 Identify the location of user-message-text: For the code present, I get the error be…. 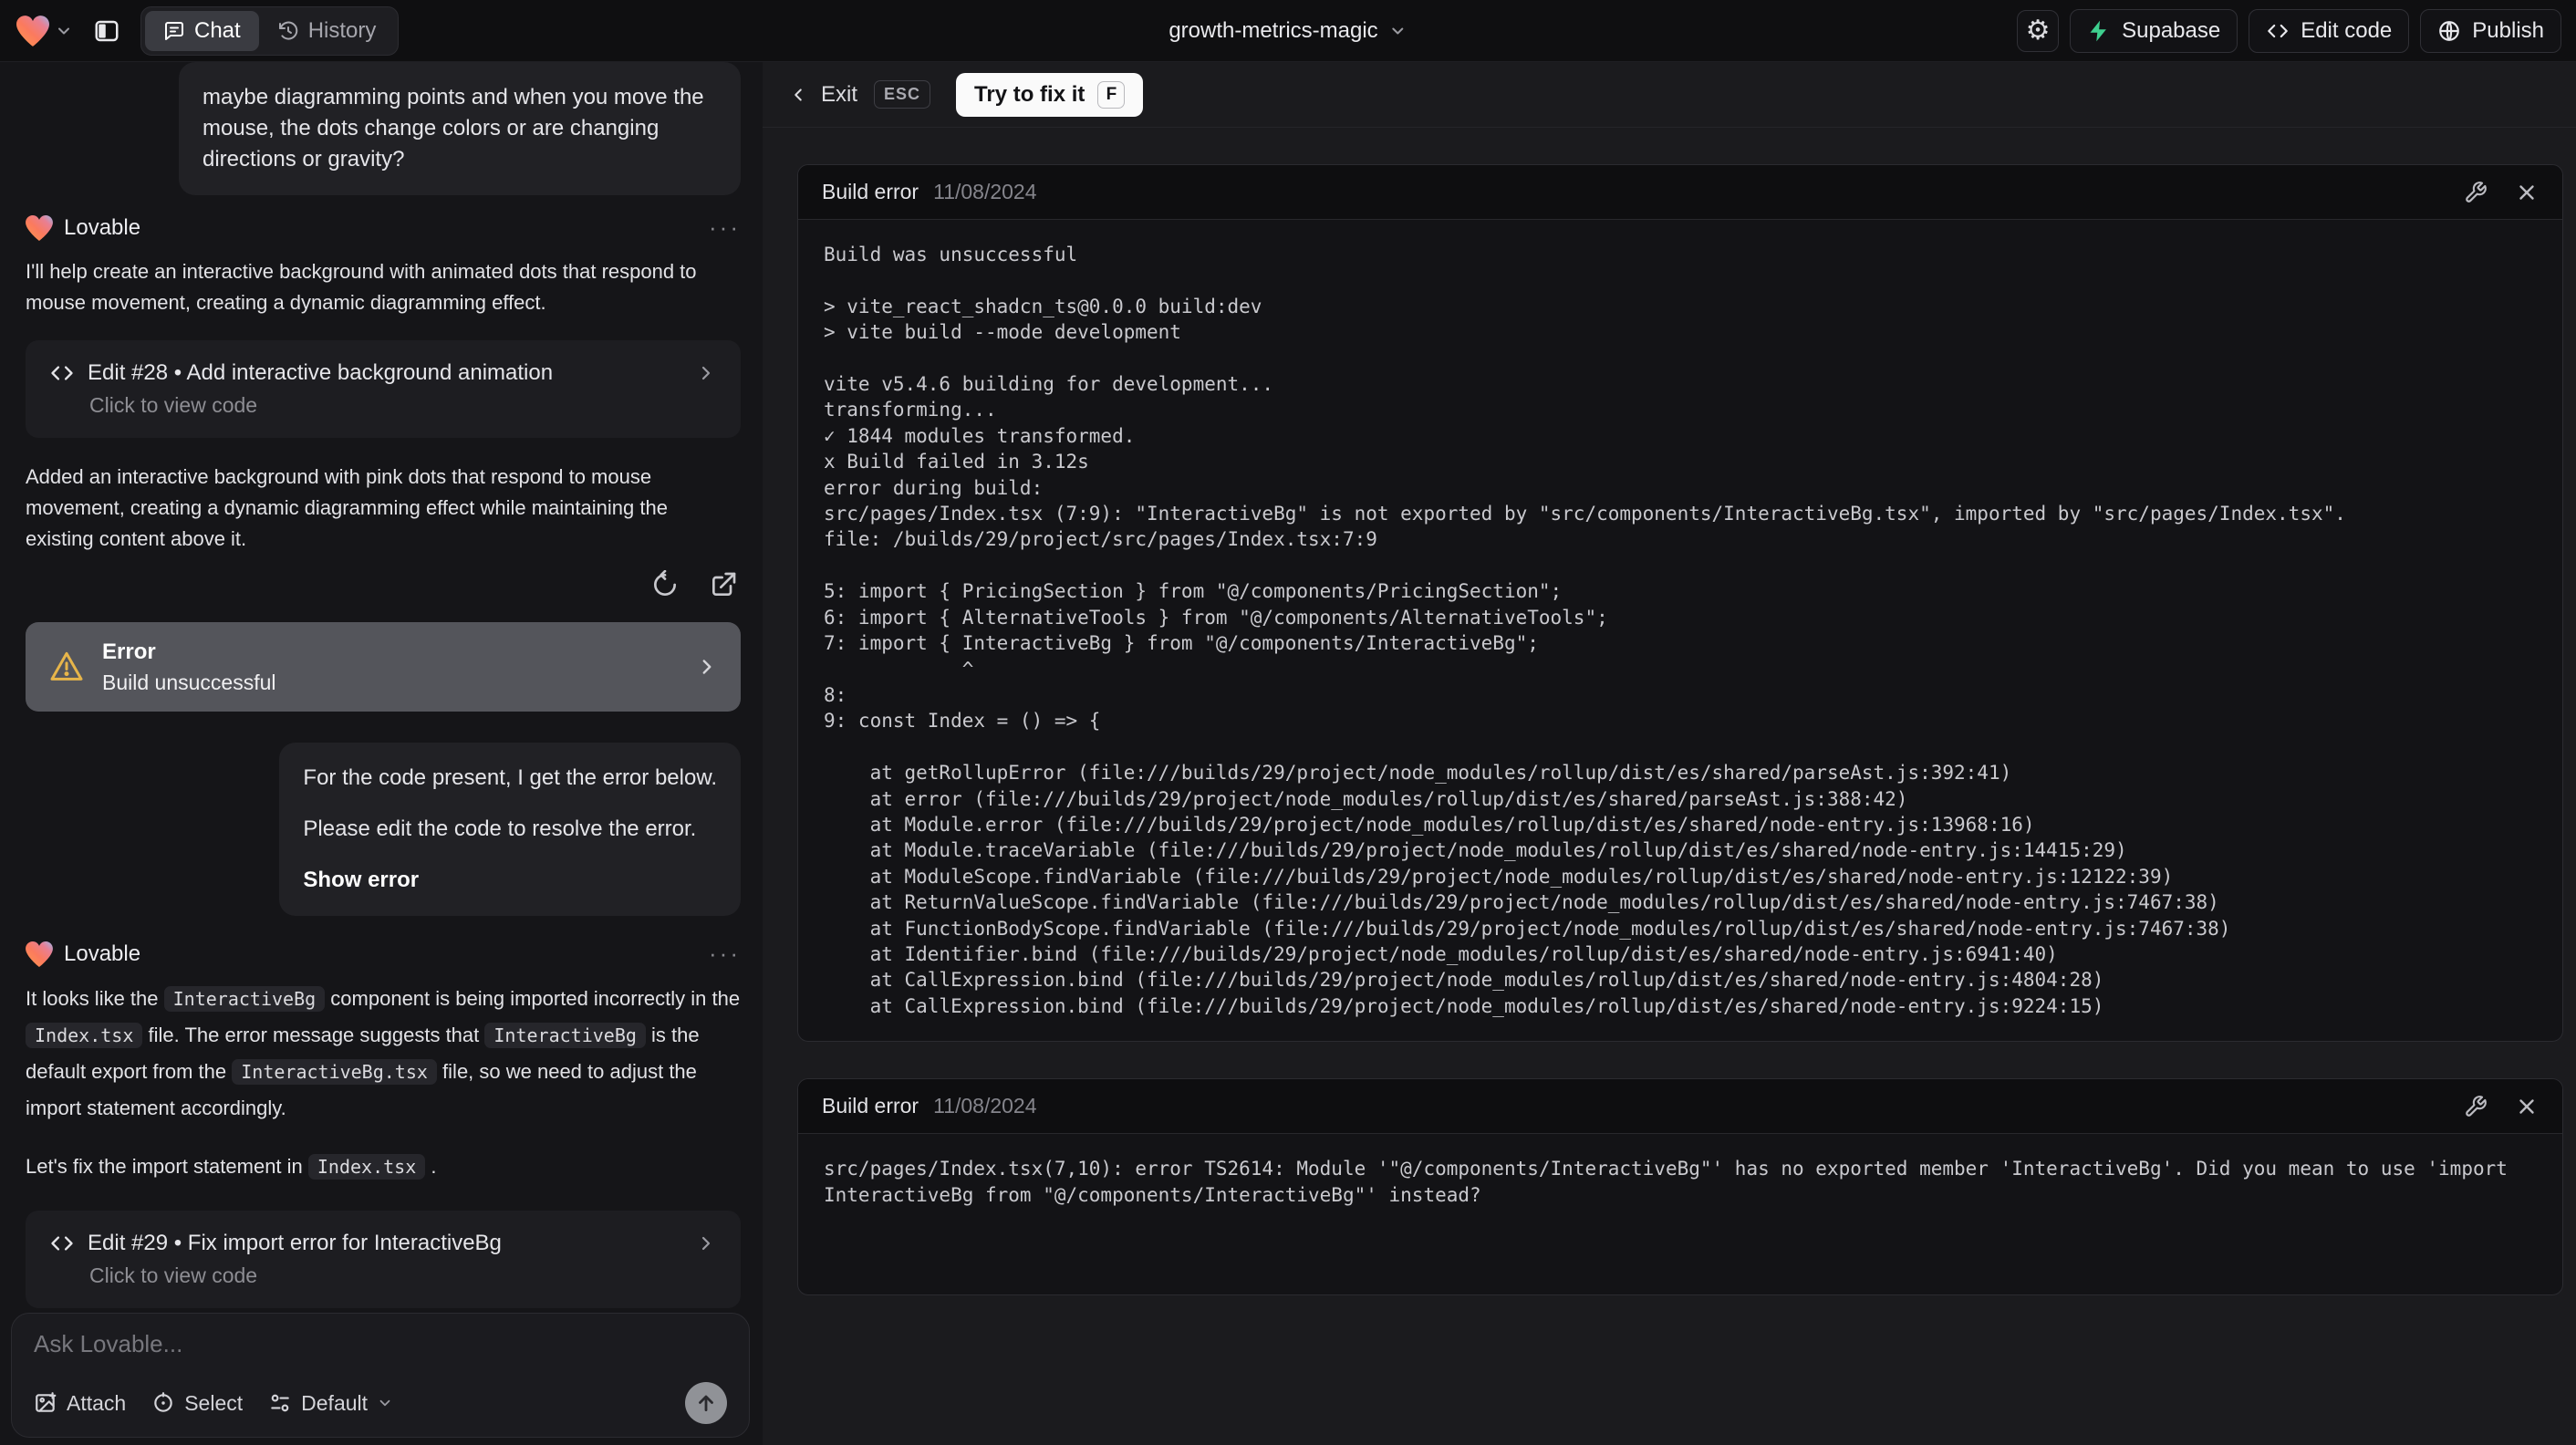
(510, 777).